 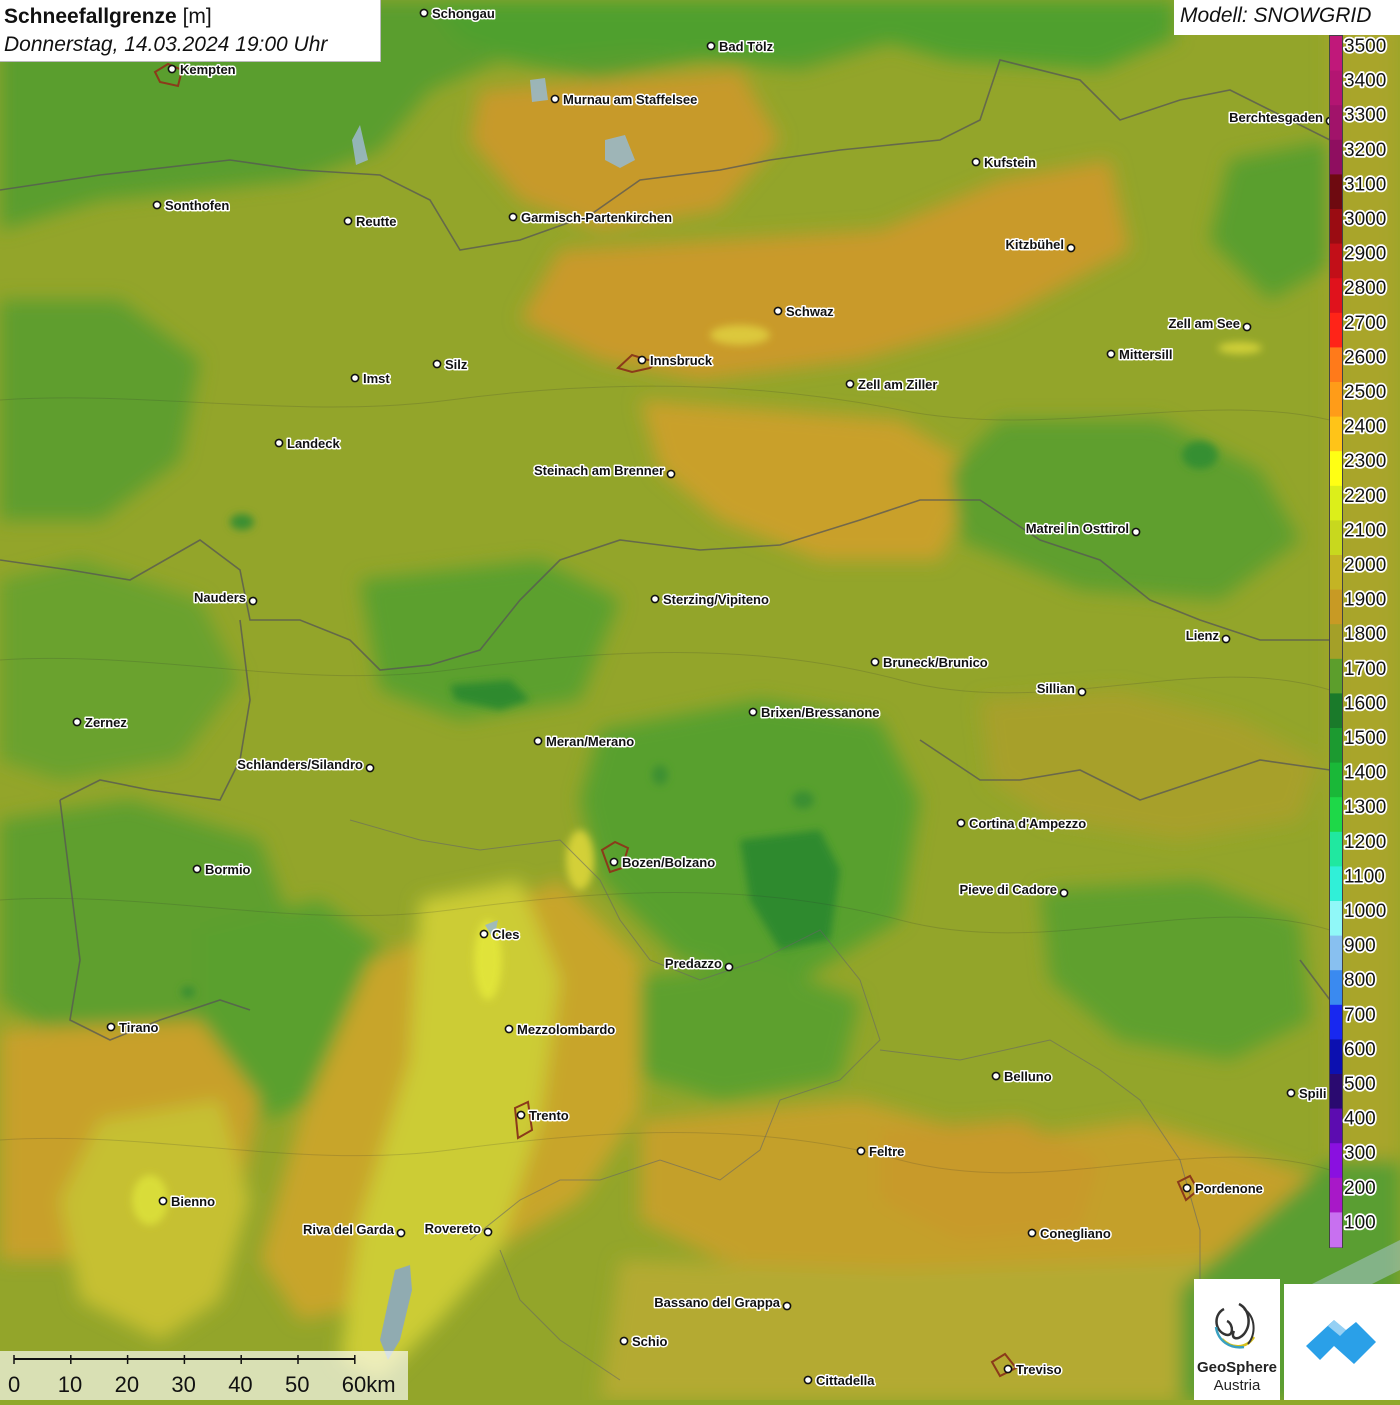 I want to click on scale-bar: 0 10 20 30 40 50 60km, so click(x=204, y=1375).